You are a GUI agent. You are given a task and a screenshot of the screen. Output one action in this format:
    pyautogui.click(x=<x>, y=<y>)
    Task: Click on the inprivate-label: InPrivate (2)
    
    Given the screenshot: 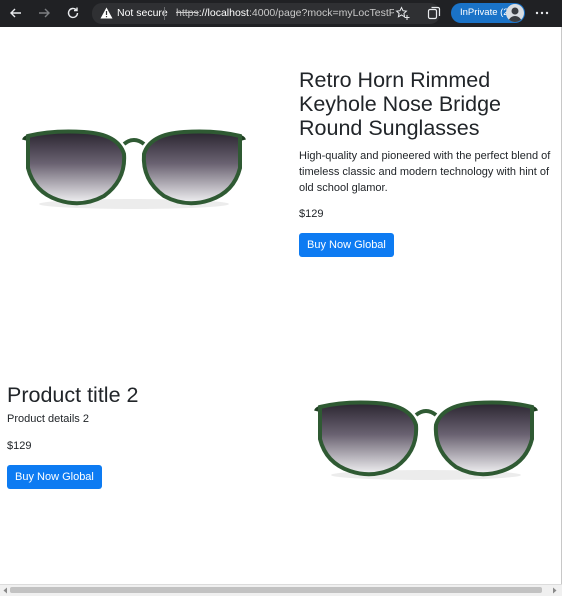 What is the action you would take?
    pyautogui.click(x=486, y=12)
    